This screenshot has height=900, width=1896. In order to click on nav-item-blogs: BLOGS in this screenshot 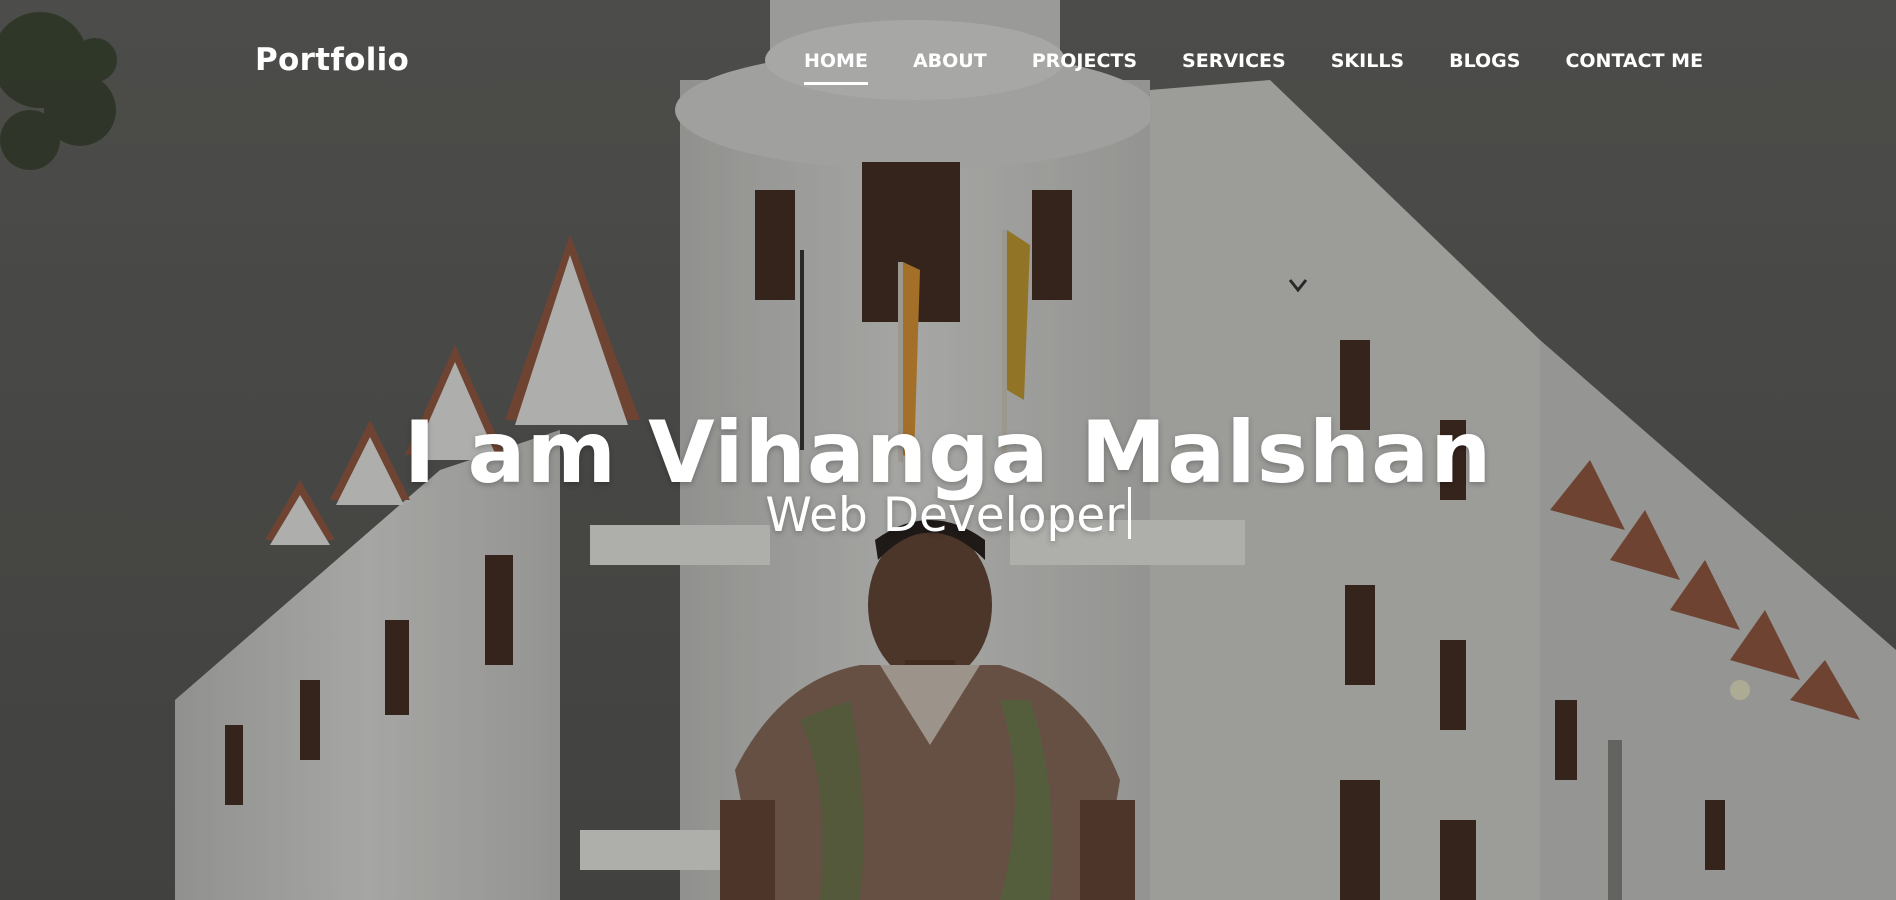, I will do `click(1484, 61)`.